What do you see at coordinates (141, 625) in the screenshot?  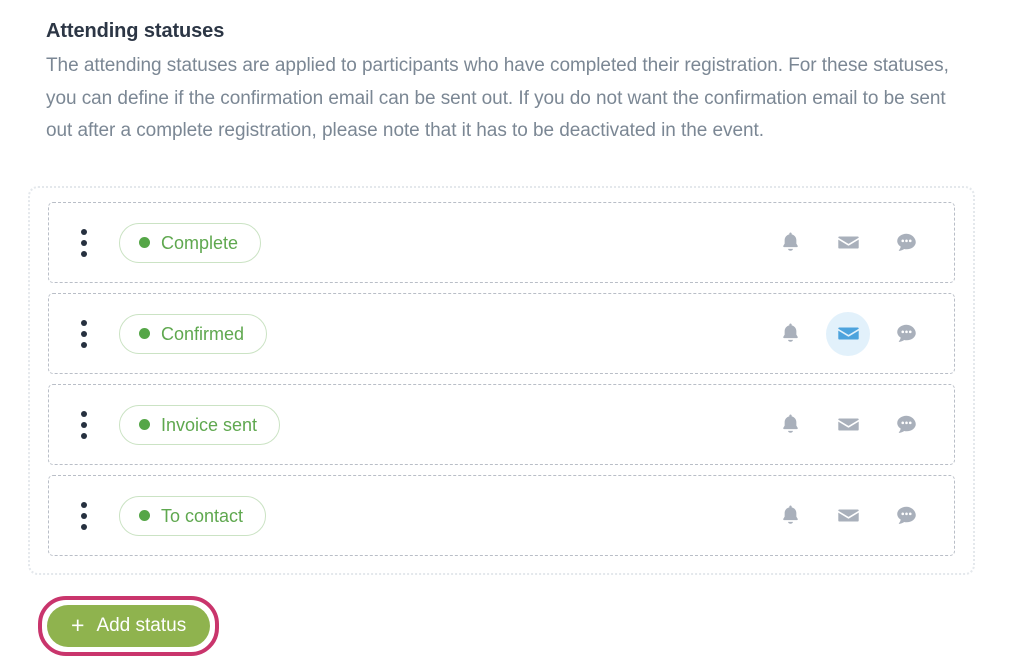 I see `add-status-label: Add status` at bounding box center [141, 625].